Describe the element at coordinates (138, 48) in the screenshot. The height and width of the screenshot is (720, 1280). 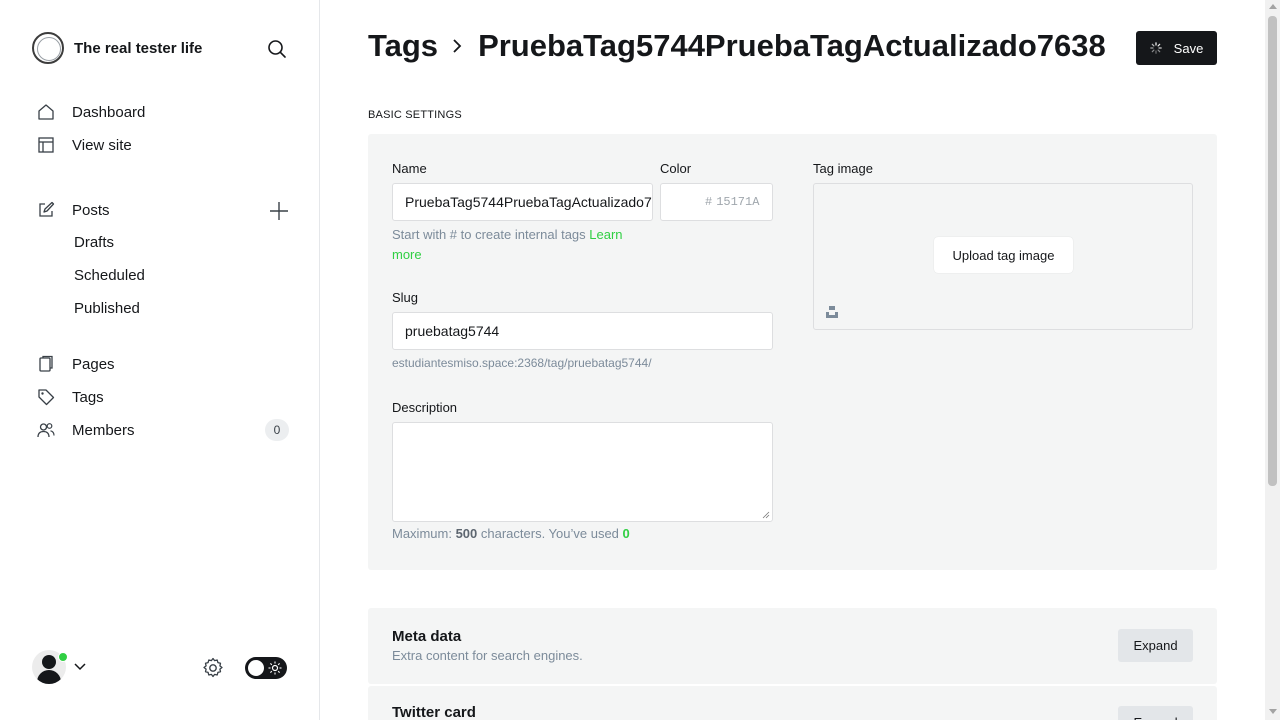
I see `site-title: The real tester life` at that location.